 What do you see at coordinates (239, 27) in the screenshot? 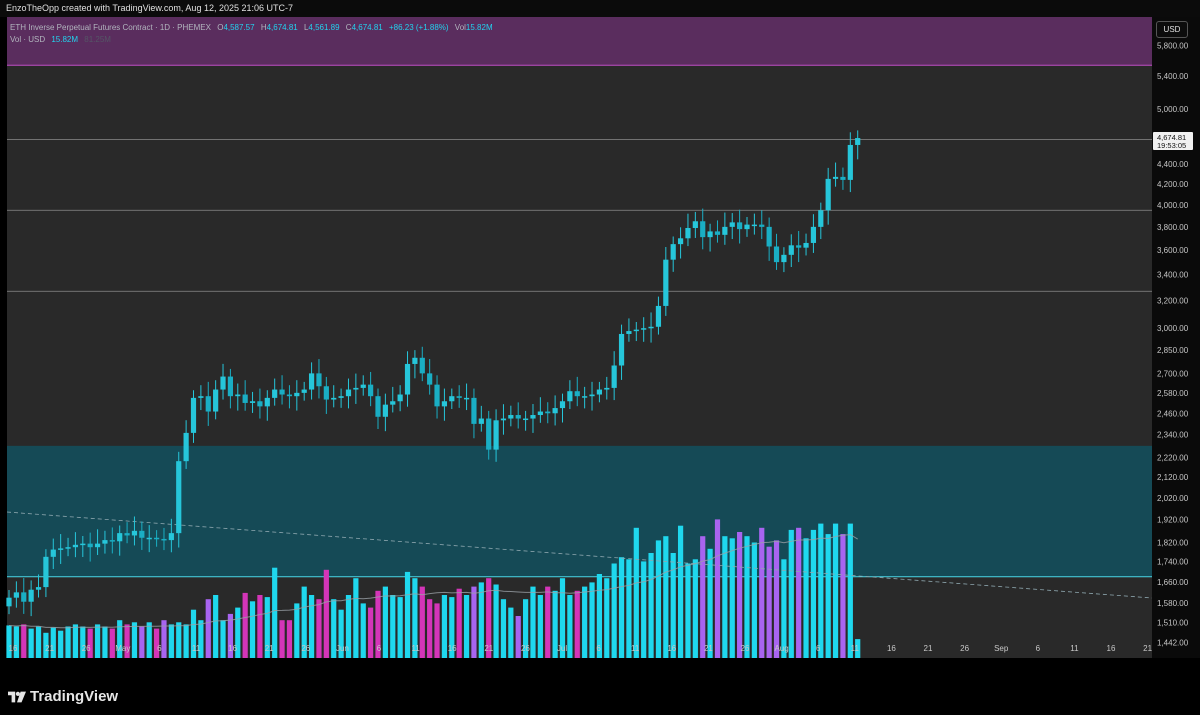
I see `open-value: 4,587.57` at bounding box center [239, 27].